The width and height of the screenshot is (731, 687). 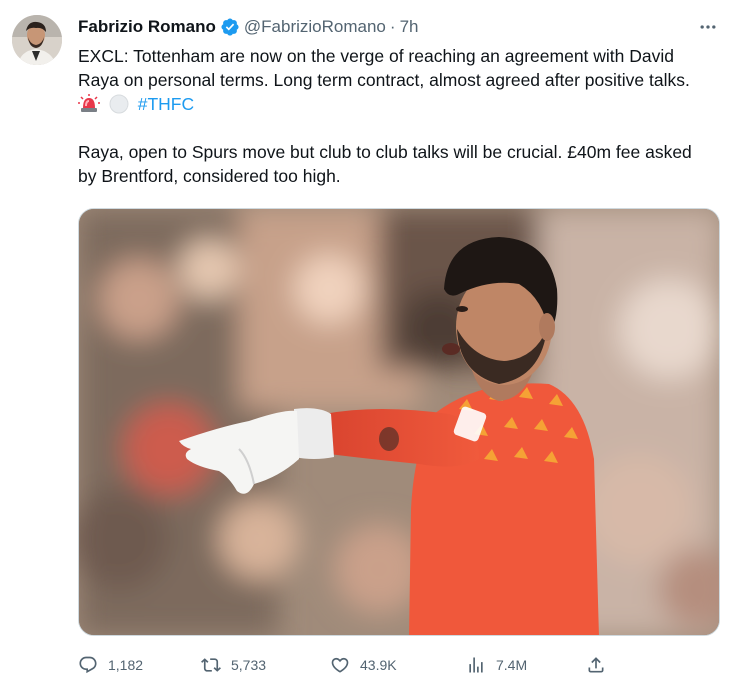 What do you see at coordinates (147, 27) in the screenshot?
I see `author-name: Fabrizio Romano` at bounding box center [147, 27].